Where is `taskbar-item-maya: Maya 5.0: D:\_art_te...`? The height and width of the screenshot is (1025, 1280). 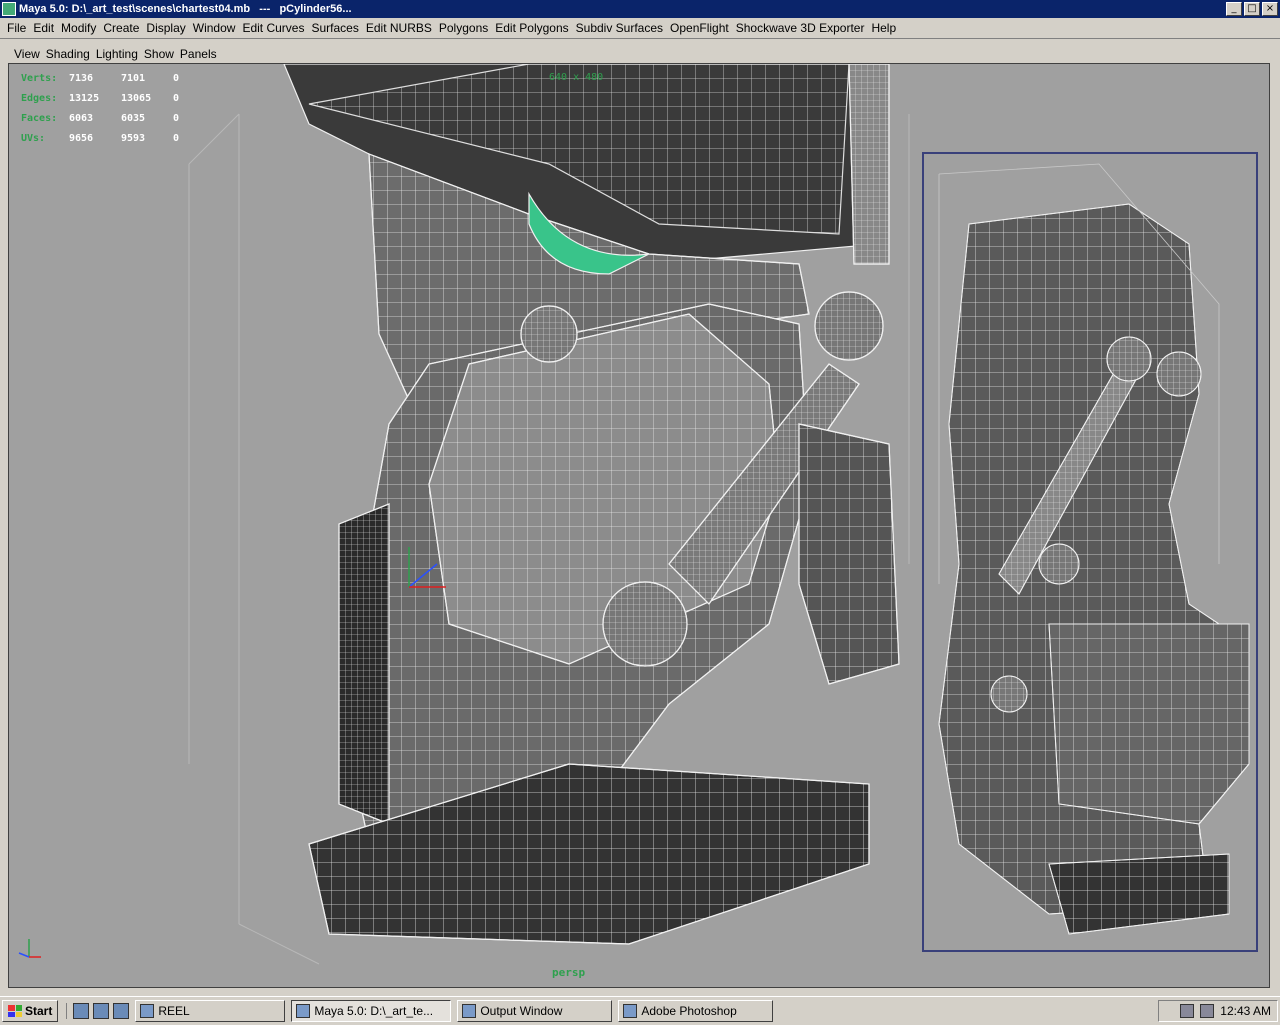 taskbar-item-maya: Maya 5.0: D:\_art_te... is located at coordinates (371, 1011).